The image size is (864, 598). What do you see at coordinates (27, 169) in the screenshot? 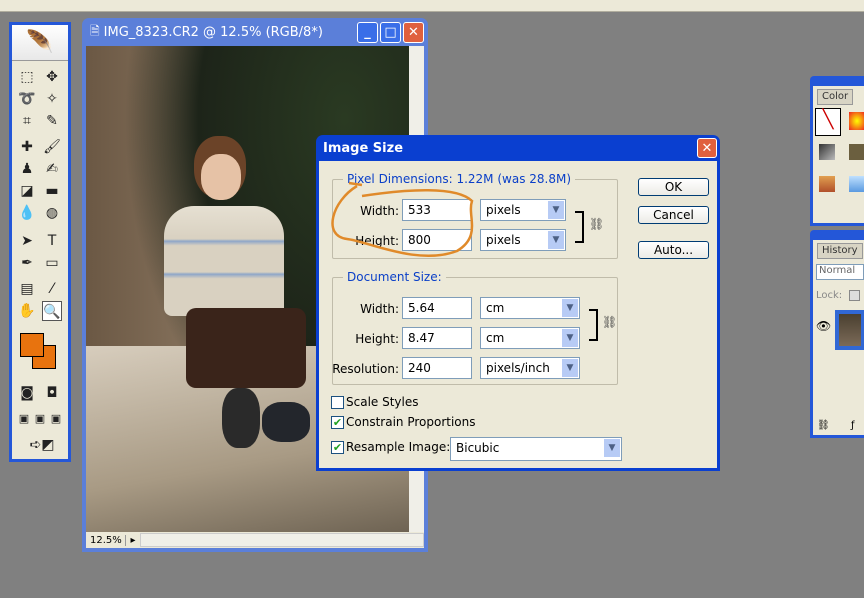
I see `stamp-tool-icon: ♟` at bounding box center [27, 169].